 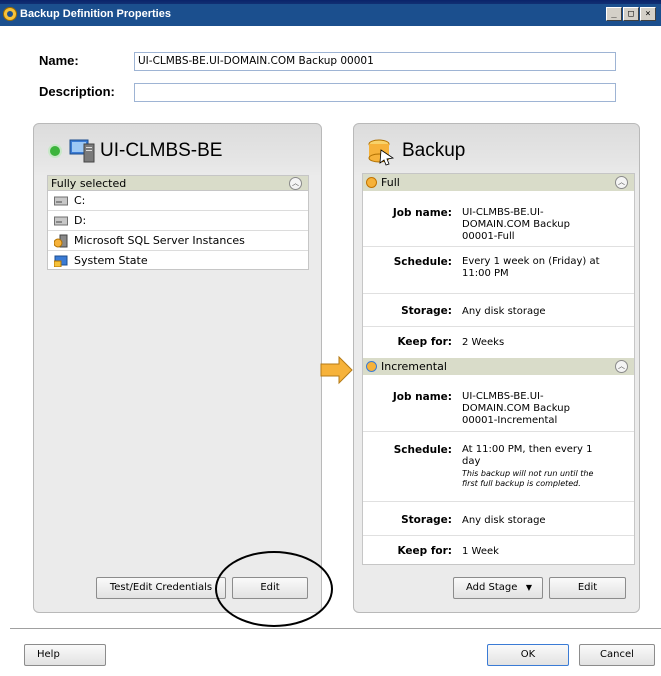 What do you see at coordinates (381, 152) in the screenshot?
I see `backup-icon` at bounding box center [381, 152].